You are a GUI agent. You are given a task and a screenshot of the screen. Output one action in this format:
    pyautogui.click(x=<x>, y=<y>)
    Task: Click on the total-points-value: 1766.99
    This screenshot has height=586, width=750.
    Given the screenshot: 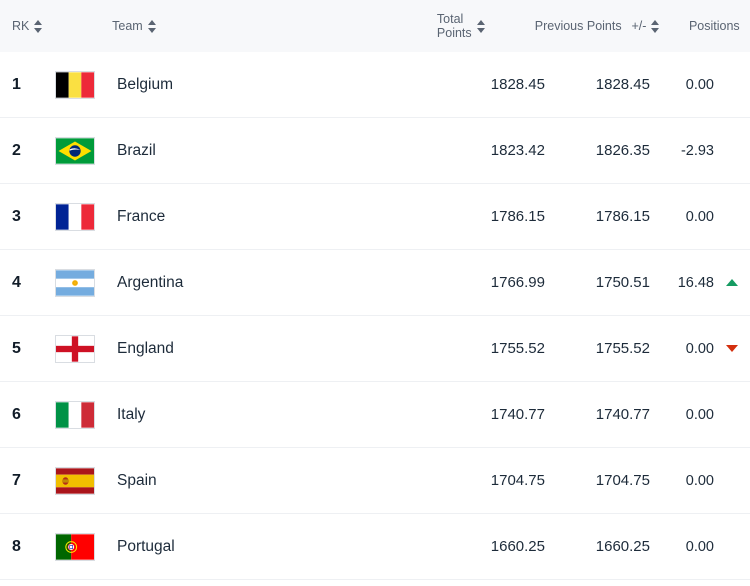 What is the action you would take?
    pyautogui.click(x=517, y=282)
    